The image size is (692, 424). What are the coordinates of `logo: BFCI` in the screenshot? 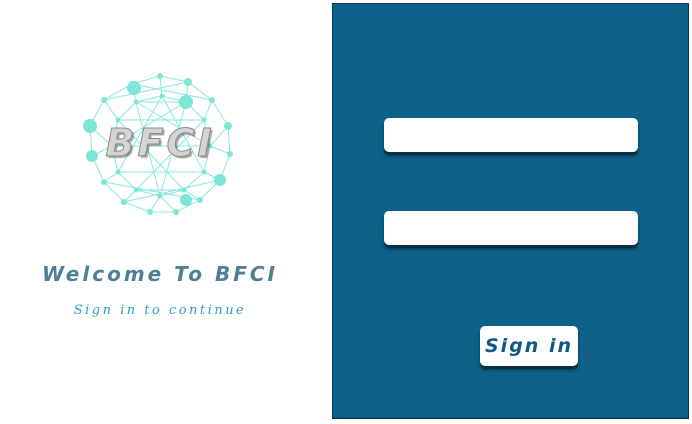 It's located at (160, 143).